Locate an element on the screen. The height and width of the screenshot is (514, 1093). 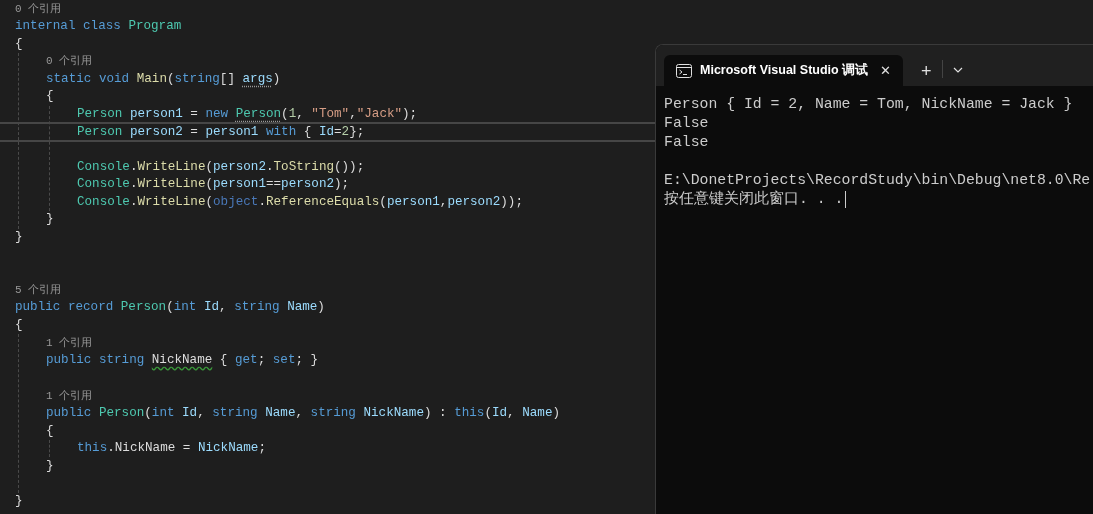
code-line: this.NickName = NickName; is located at coordinates (171, 449).